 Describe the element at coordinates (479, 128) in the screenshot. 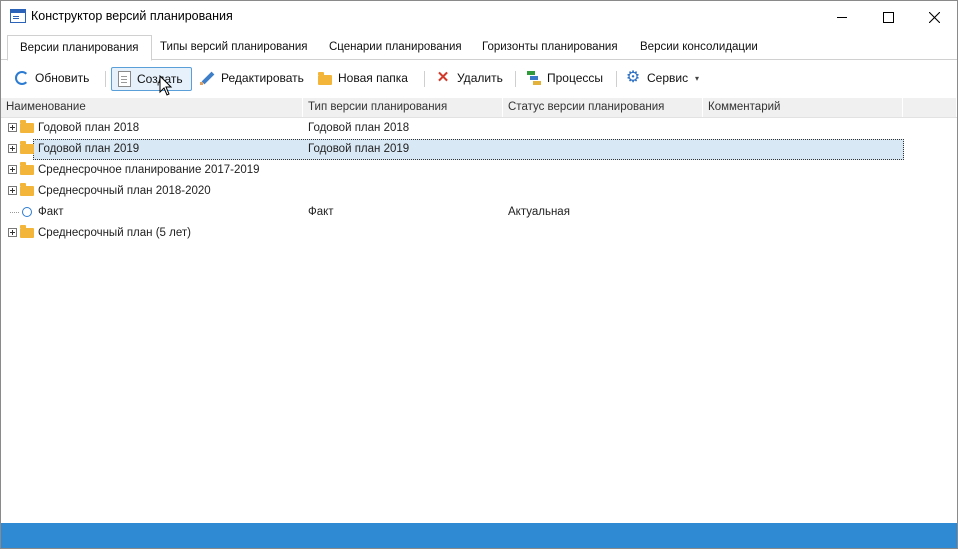

I see `table-row: Годовой план 2018 Годовой план 2018` at that location.